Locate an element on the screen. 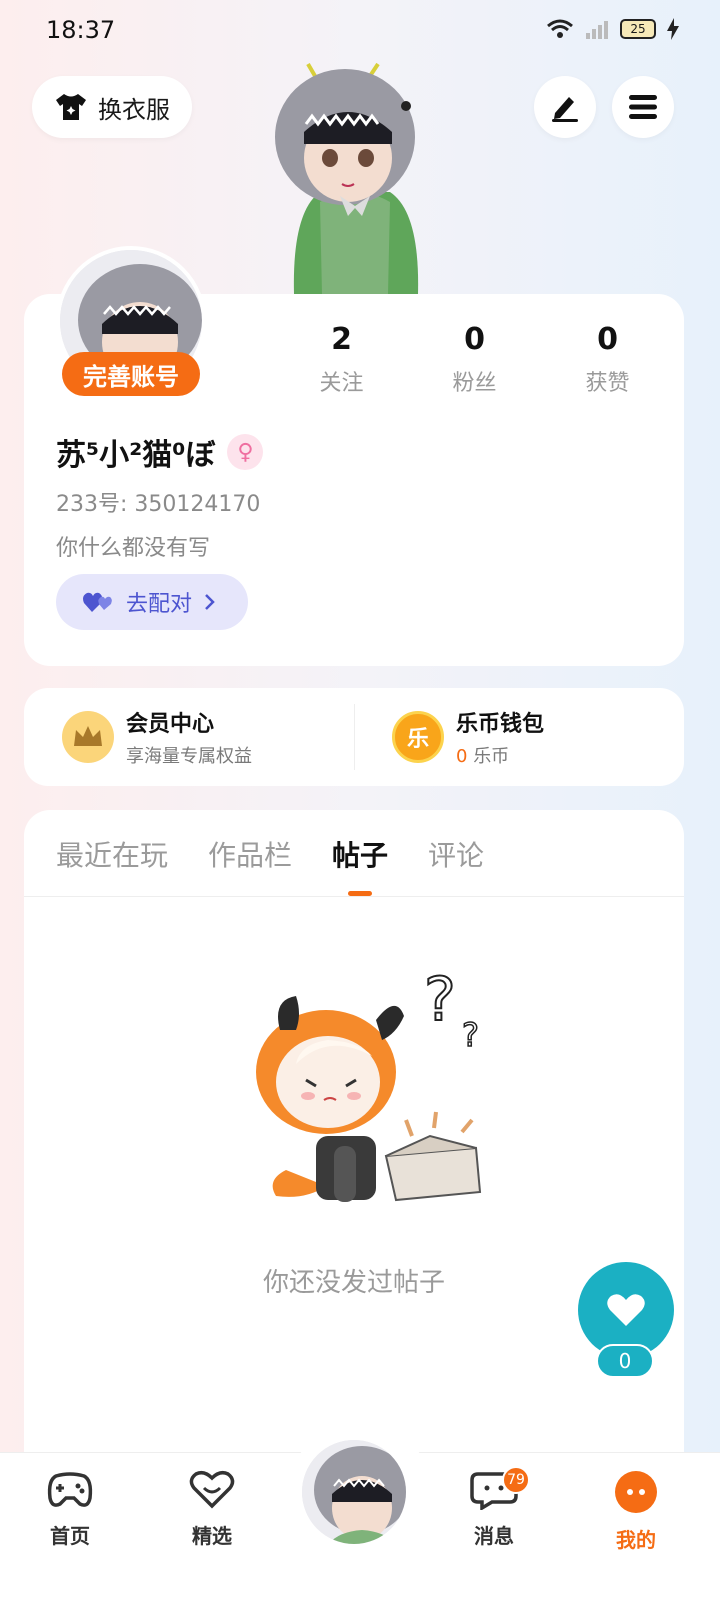 Image resolution: width=720 pixels, height=1600 pixels. menu-icon is located at coordinates (643, 107).